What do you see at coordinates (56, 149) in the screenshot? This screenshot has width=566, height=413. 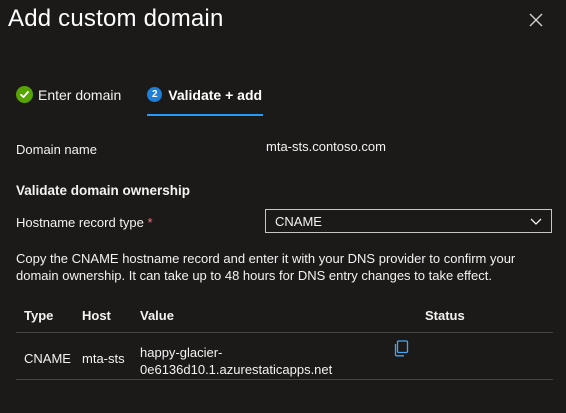 I see `domain-name-label: Domain name` at bounding box center [56, 149].